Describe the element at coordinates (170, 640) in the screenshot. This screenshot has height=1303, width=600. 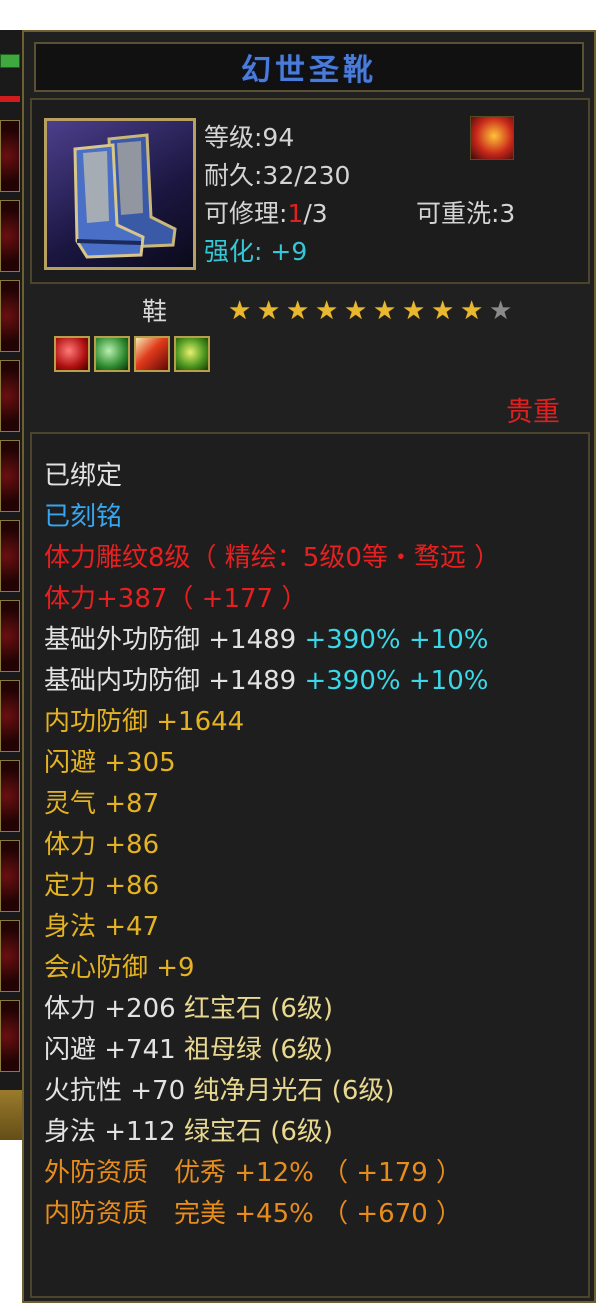
I see `base-outer-def-label: 基础外功防御 +1489` at that location.